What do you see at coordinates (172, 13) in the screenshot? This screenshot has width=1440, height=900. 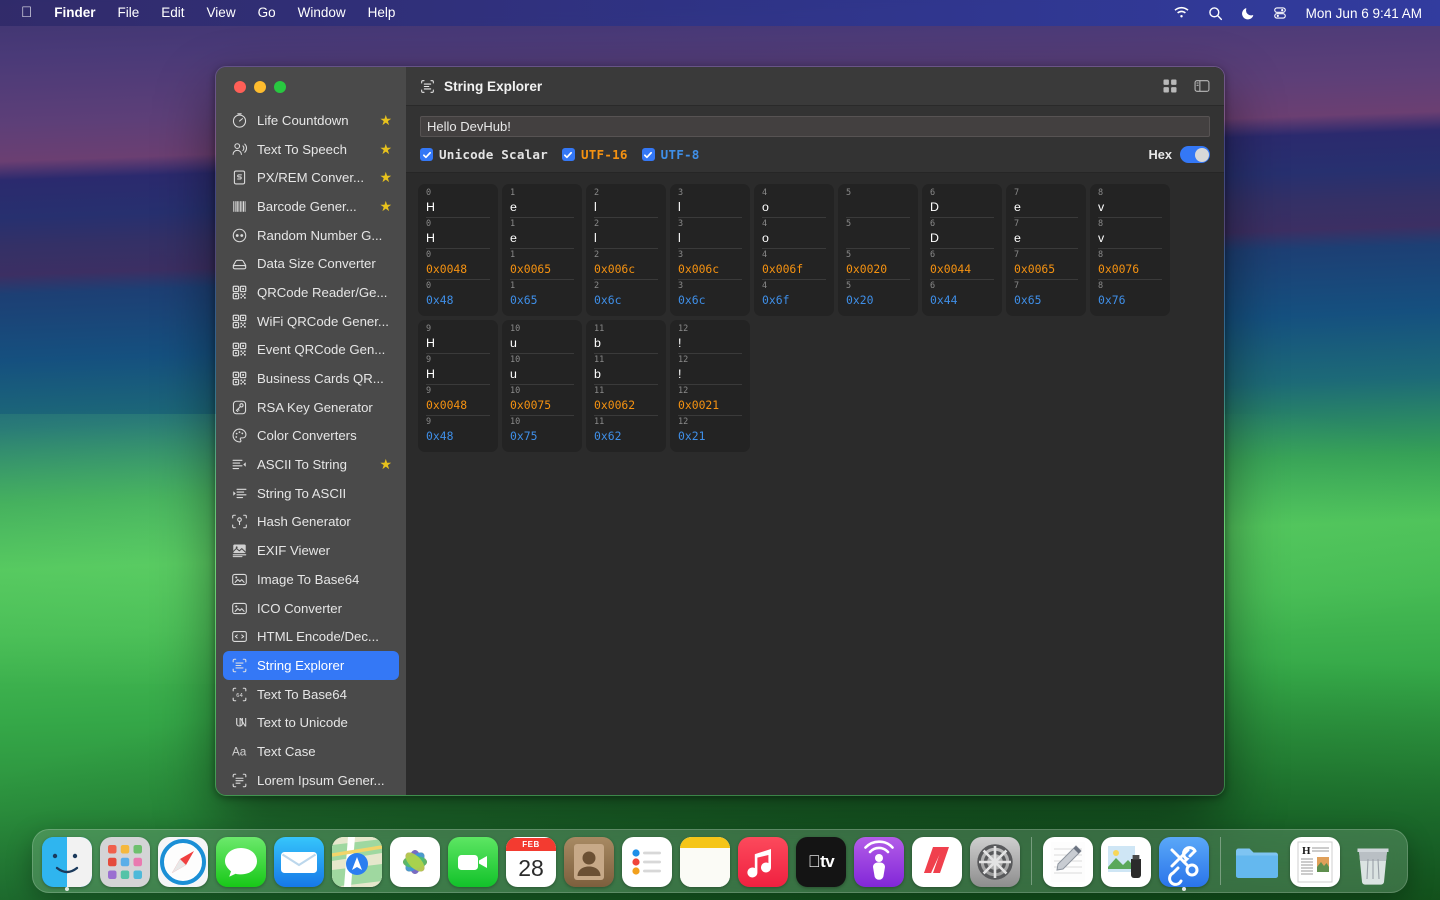 I see `menu-item-edit: Edit` at bounding box center [172, 13].